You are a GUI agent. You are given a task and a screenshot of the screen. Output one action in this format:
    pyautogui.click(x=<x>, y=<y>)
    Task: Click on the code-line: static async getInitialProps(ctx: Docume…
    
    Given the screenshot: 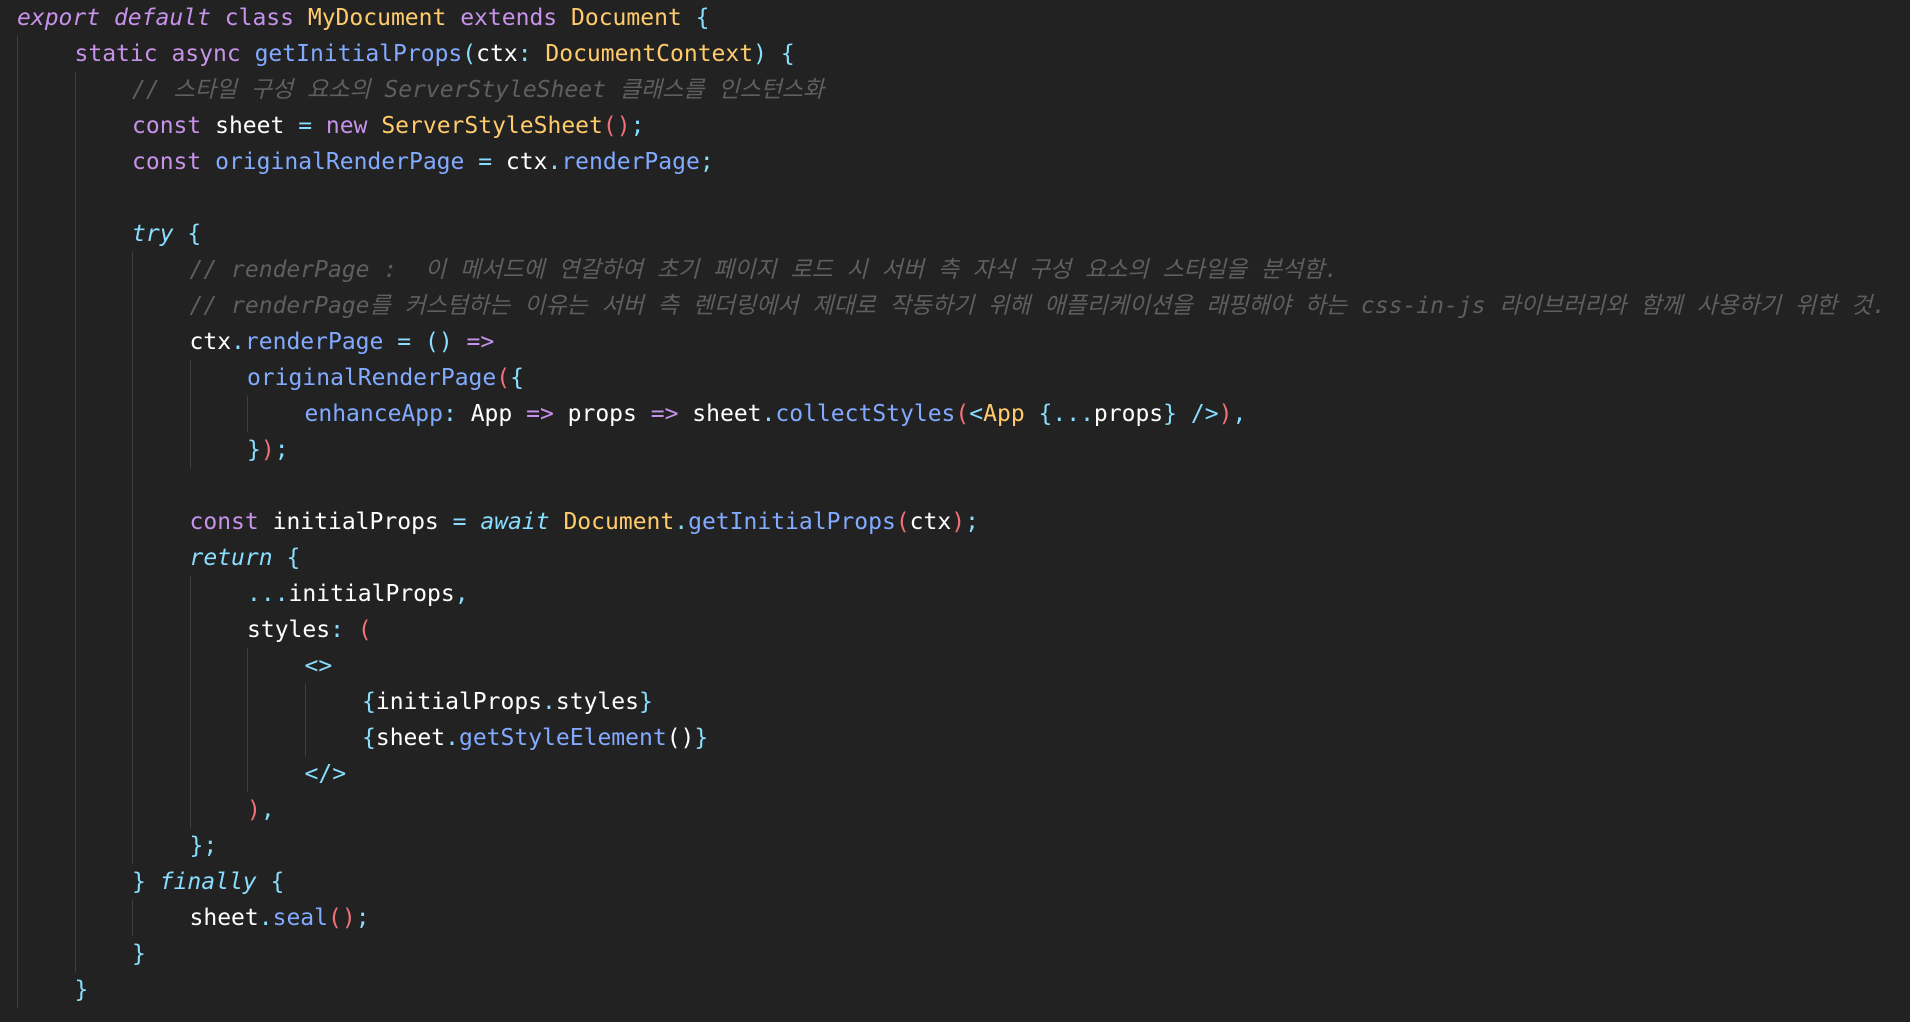 What is the action you would take?
    pyautogui.click(x=435, y=54)
    